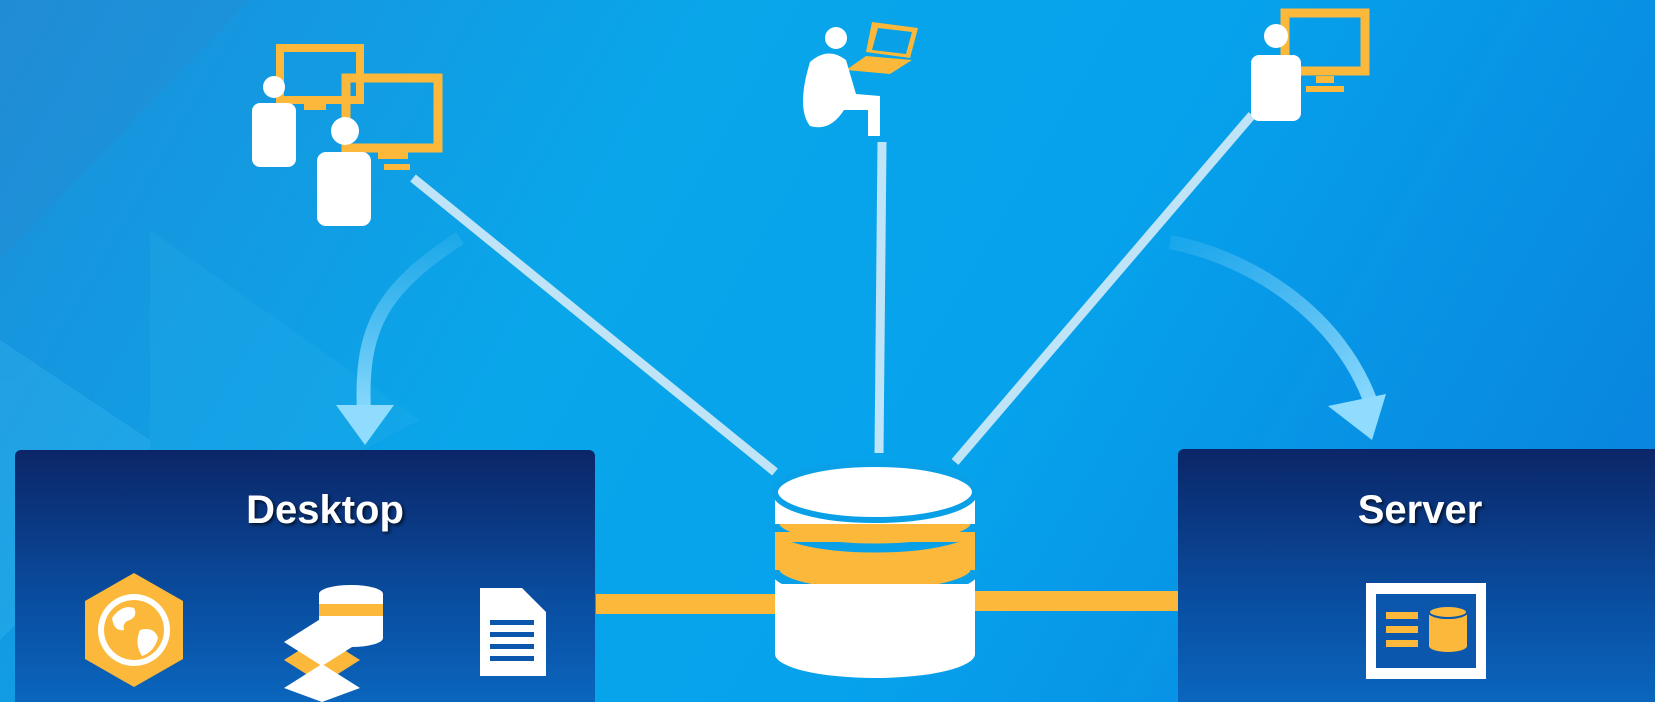  What do you see at coordinates (594, 325) in the screenshot?
I see `connector-line-left` at bounding box center [594, 325].